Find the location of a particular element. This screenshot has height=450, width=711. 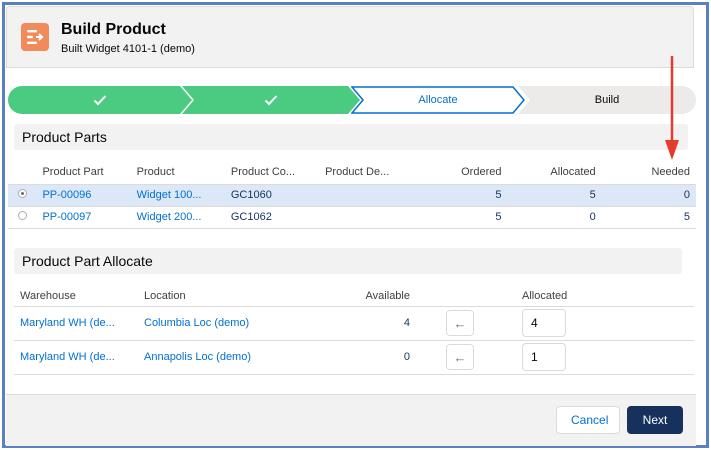

product-part-link: PP-00096 is located at coordinates (83, 195).